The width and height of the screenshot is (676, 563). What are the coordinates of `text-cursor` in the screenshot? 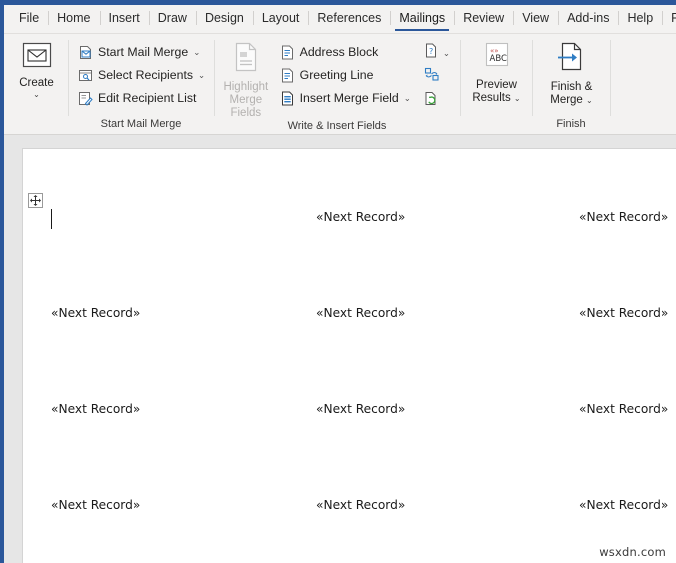 It's located at (51, 219).